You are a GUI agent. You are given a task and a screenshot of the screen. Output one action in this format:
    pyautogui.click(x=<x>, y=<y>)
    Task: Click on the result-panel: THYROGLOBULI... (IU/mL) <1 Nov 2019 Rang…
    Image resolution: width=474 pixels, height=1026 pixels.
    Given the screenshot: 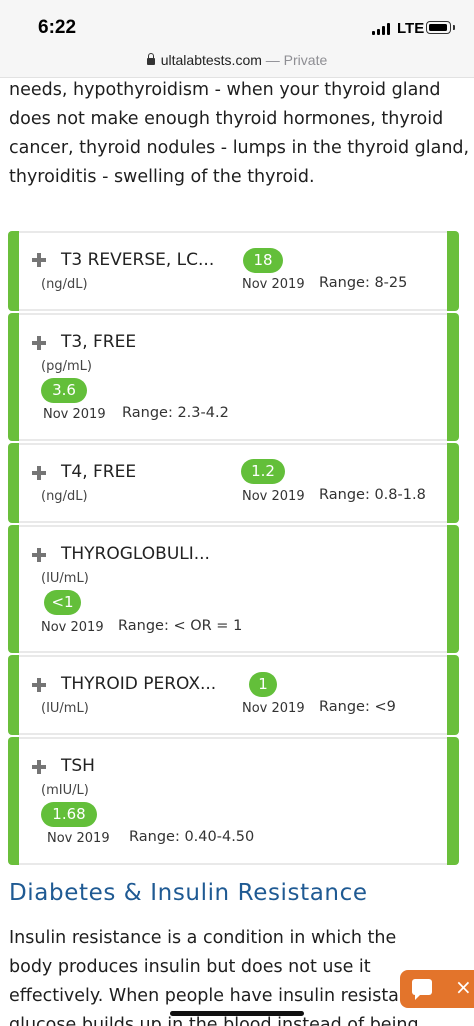 What is the action you would take?
    pyautogui.click(x=233, y=589)
    